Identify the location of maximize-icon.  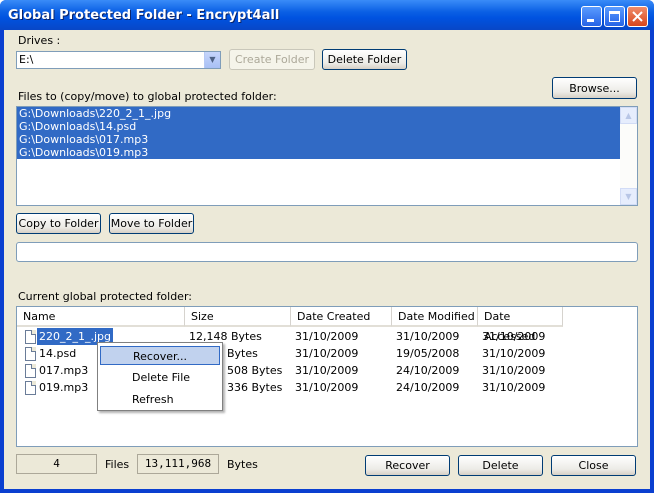
(614, 16).